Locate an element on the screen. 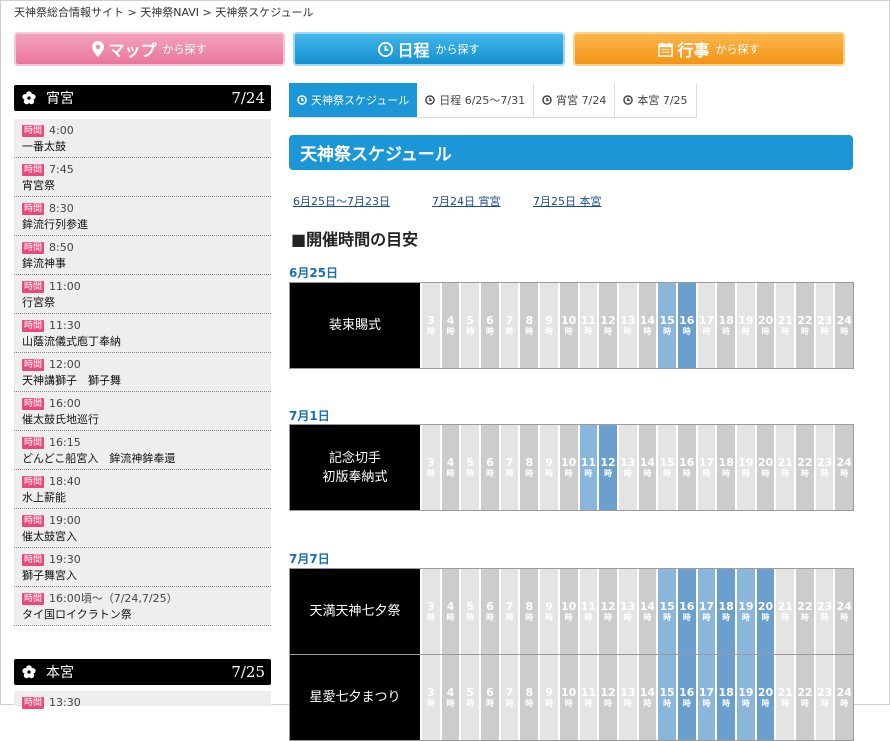  event-name: 装束賜式 is located at coordinates (355, 325).